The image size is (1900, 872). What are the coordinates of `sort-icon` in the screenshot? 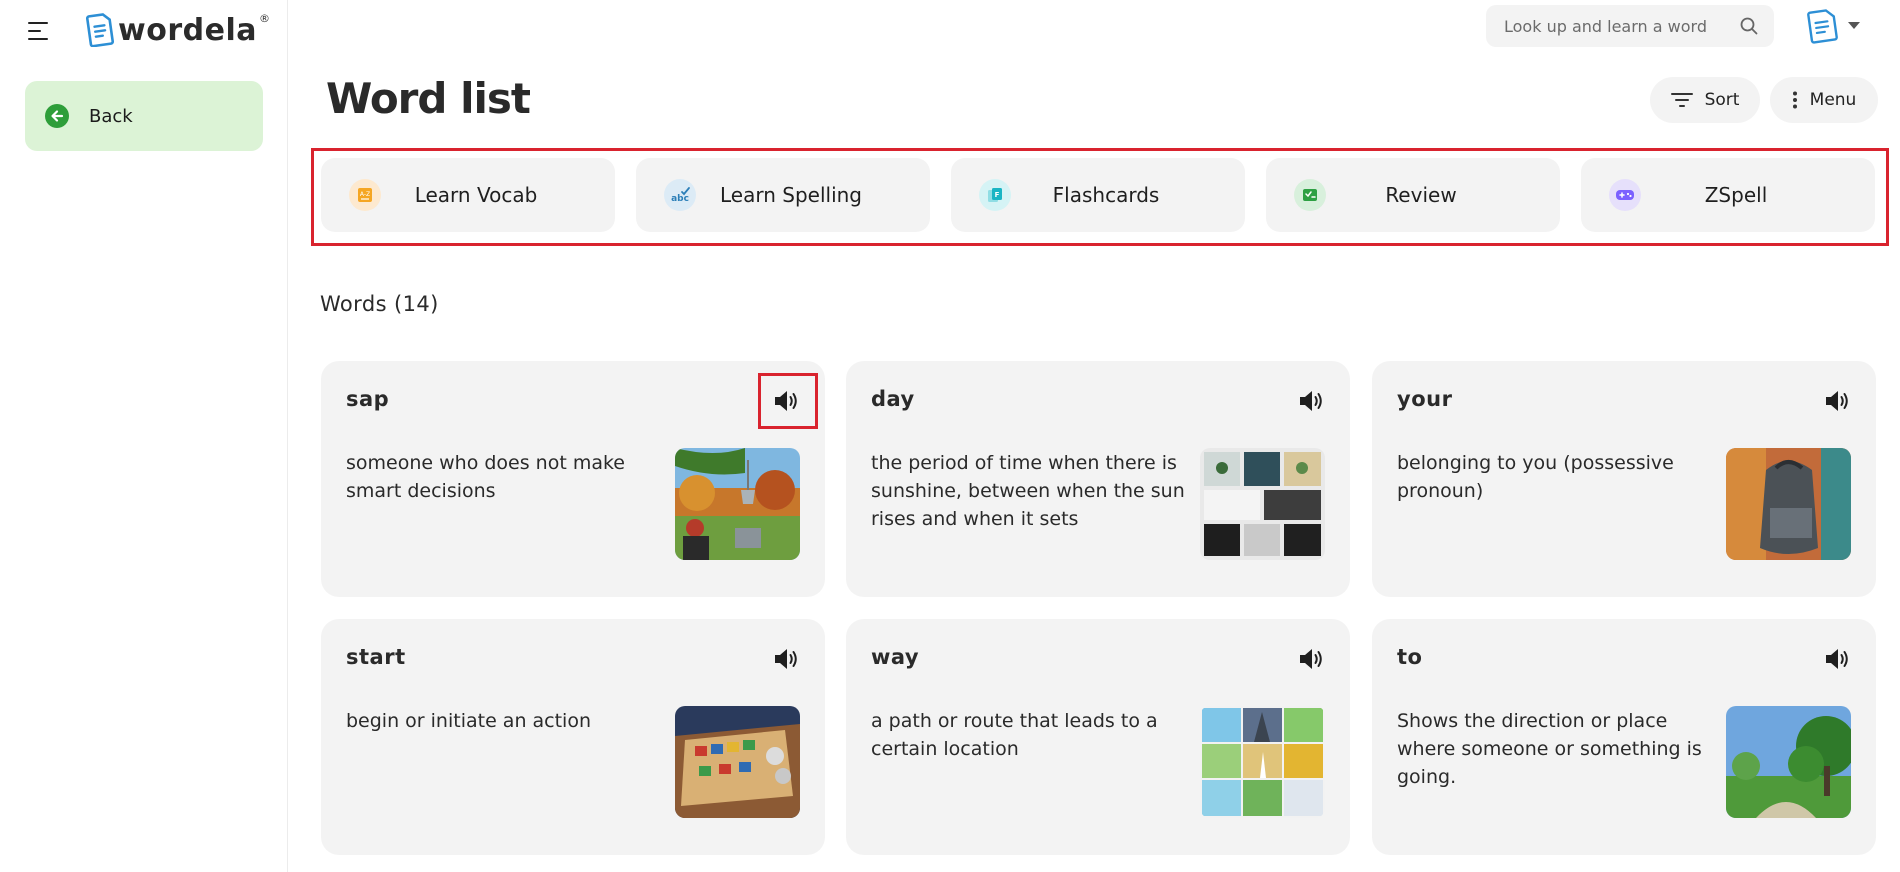 It's located at (1681, 100).